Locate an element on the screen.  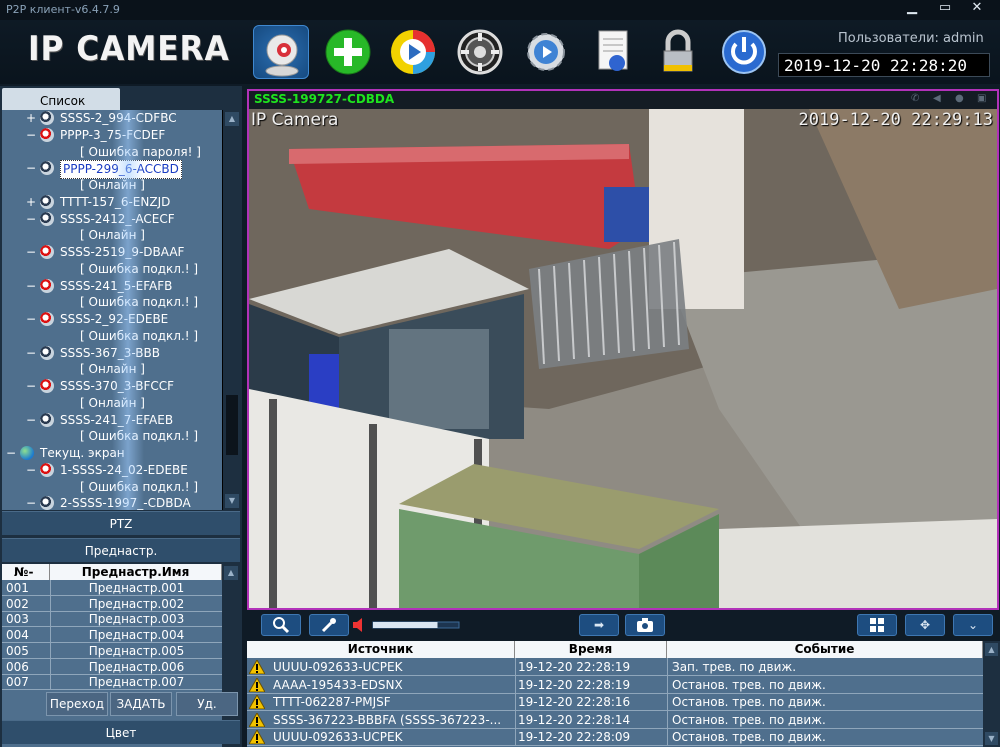
close-icon: ✕ is located at coordinates (977, 9).